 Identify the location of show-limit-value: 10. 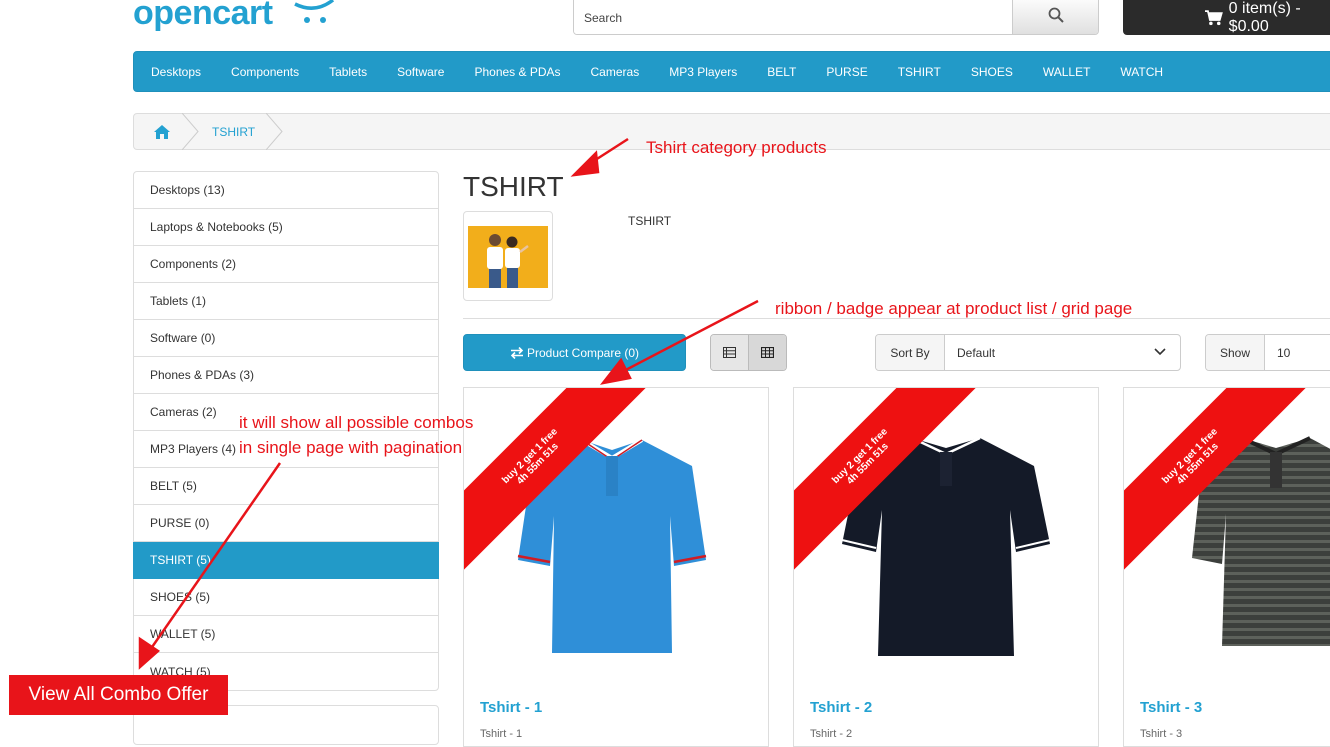
(1284, 352).